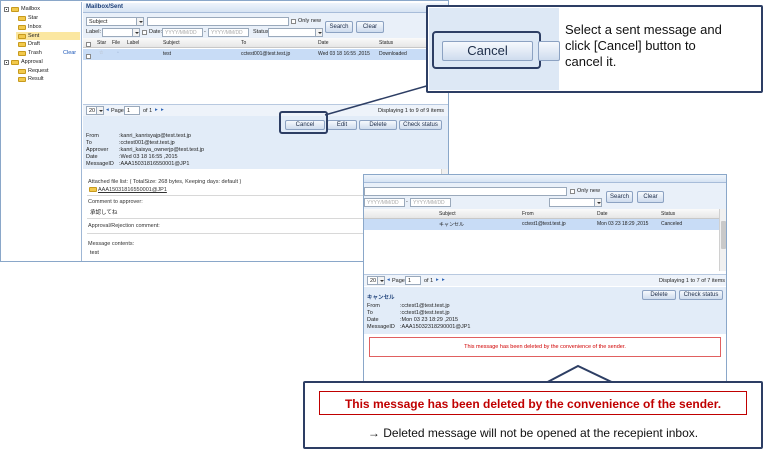 This screenshot has width=766, height=454. I want to click on star-icon: ☆, so click(101, 53).